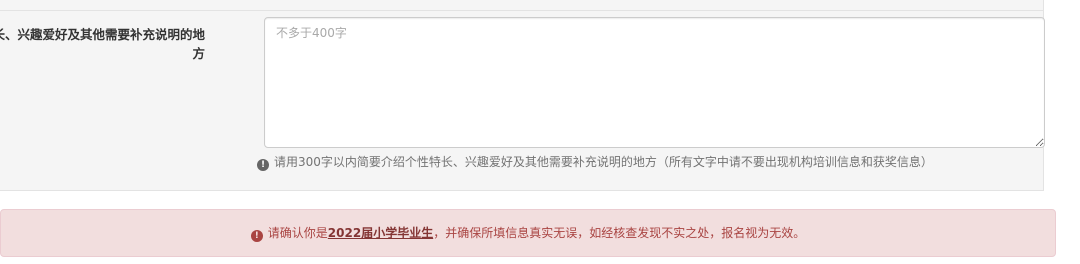  What do you see at coordinates (380, 233) in the screenshot?
I see `graduate-year-link: 2022届小学毕业生` at bounding box center [380, 233].